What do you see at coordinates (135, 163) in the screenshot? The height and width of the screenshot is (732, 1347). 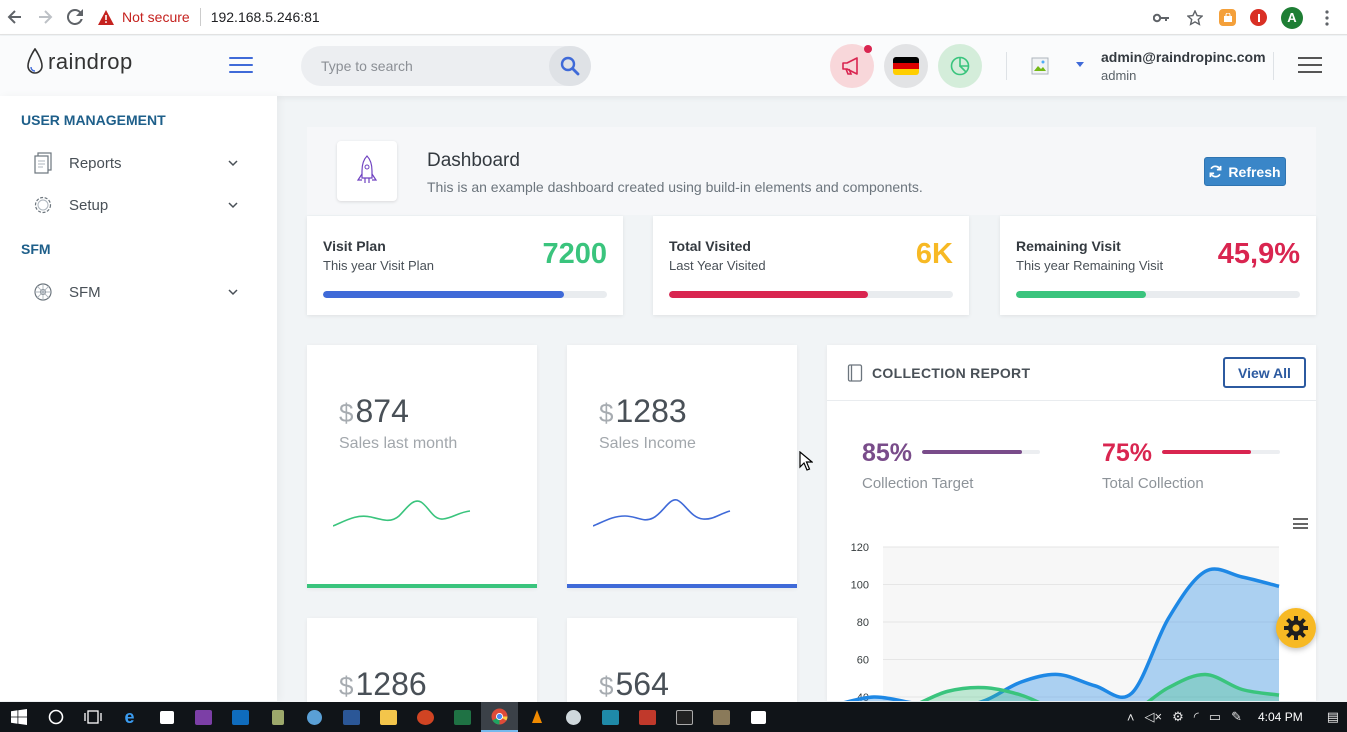 I see `sidebar-item-reports: Reports` at bounding box center [135, 163].